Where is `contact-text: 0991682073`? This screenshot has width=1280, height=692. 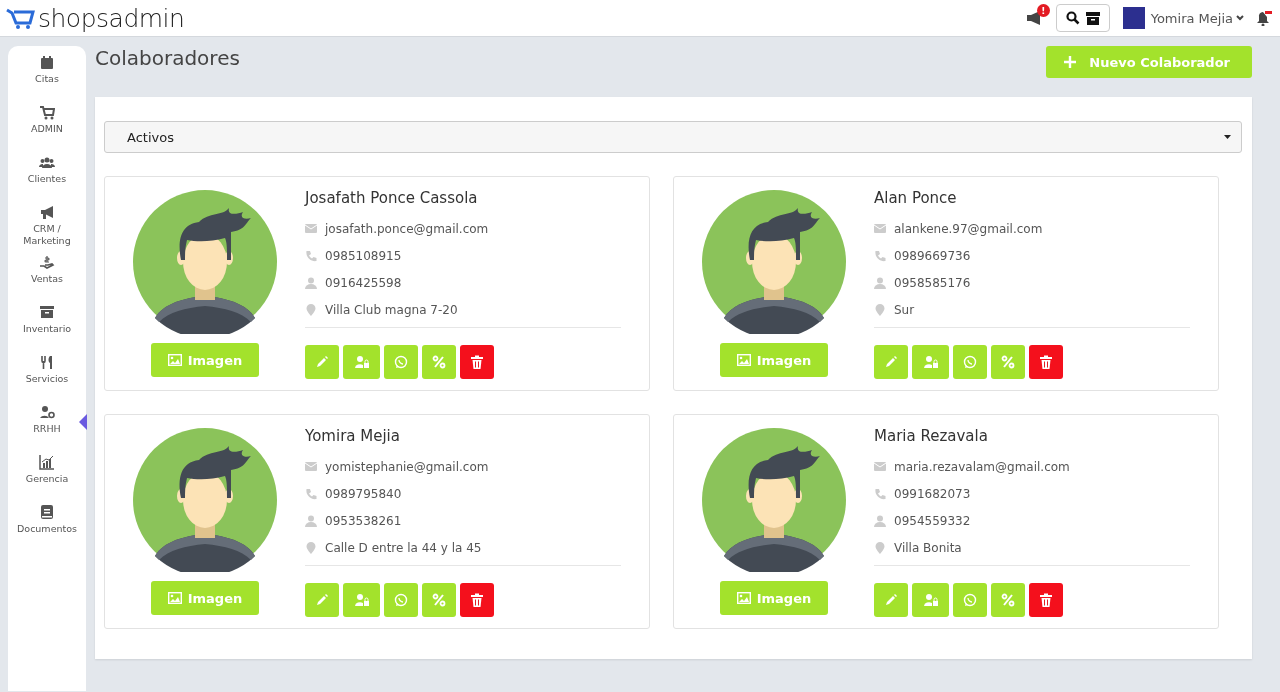
contact-text: 0991682073 is located at coordinates (932, 493).